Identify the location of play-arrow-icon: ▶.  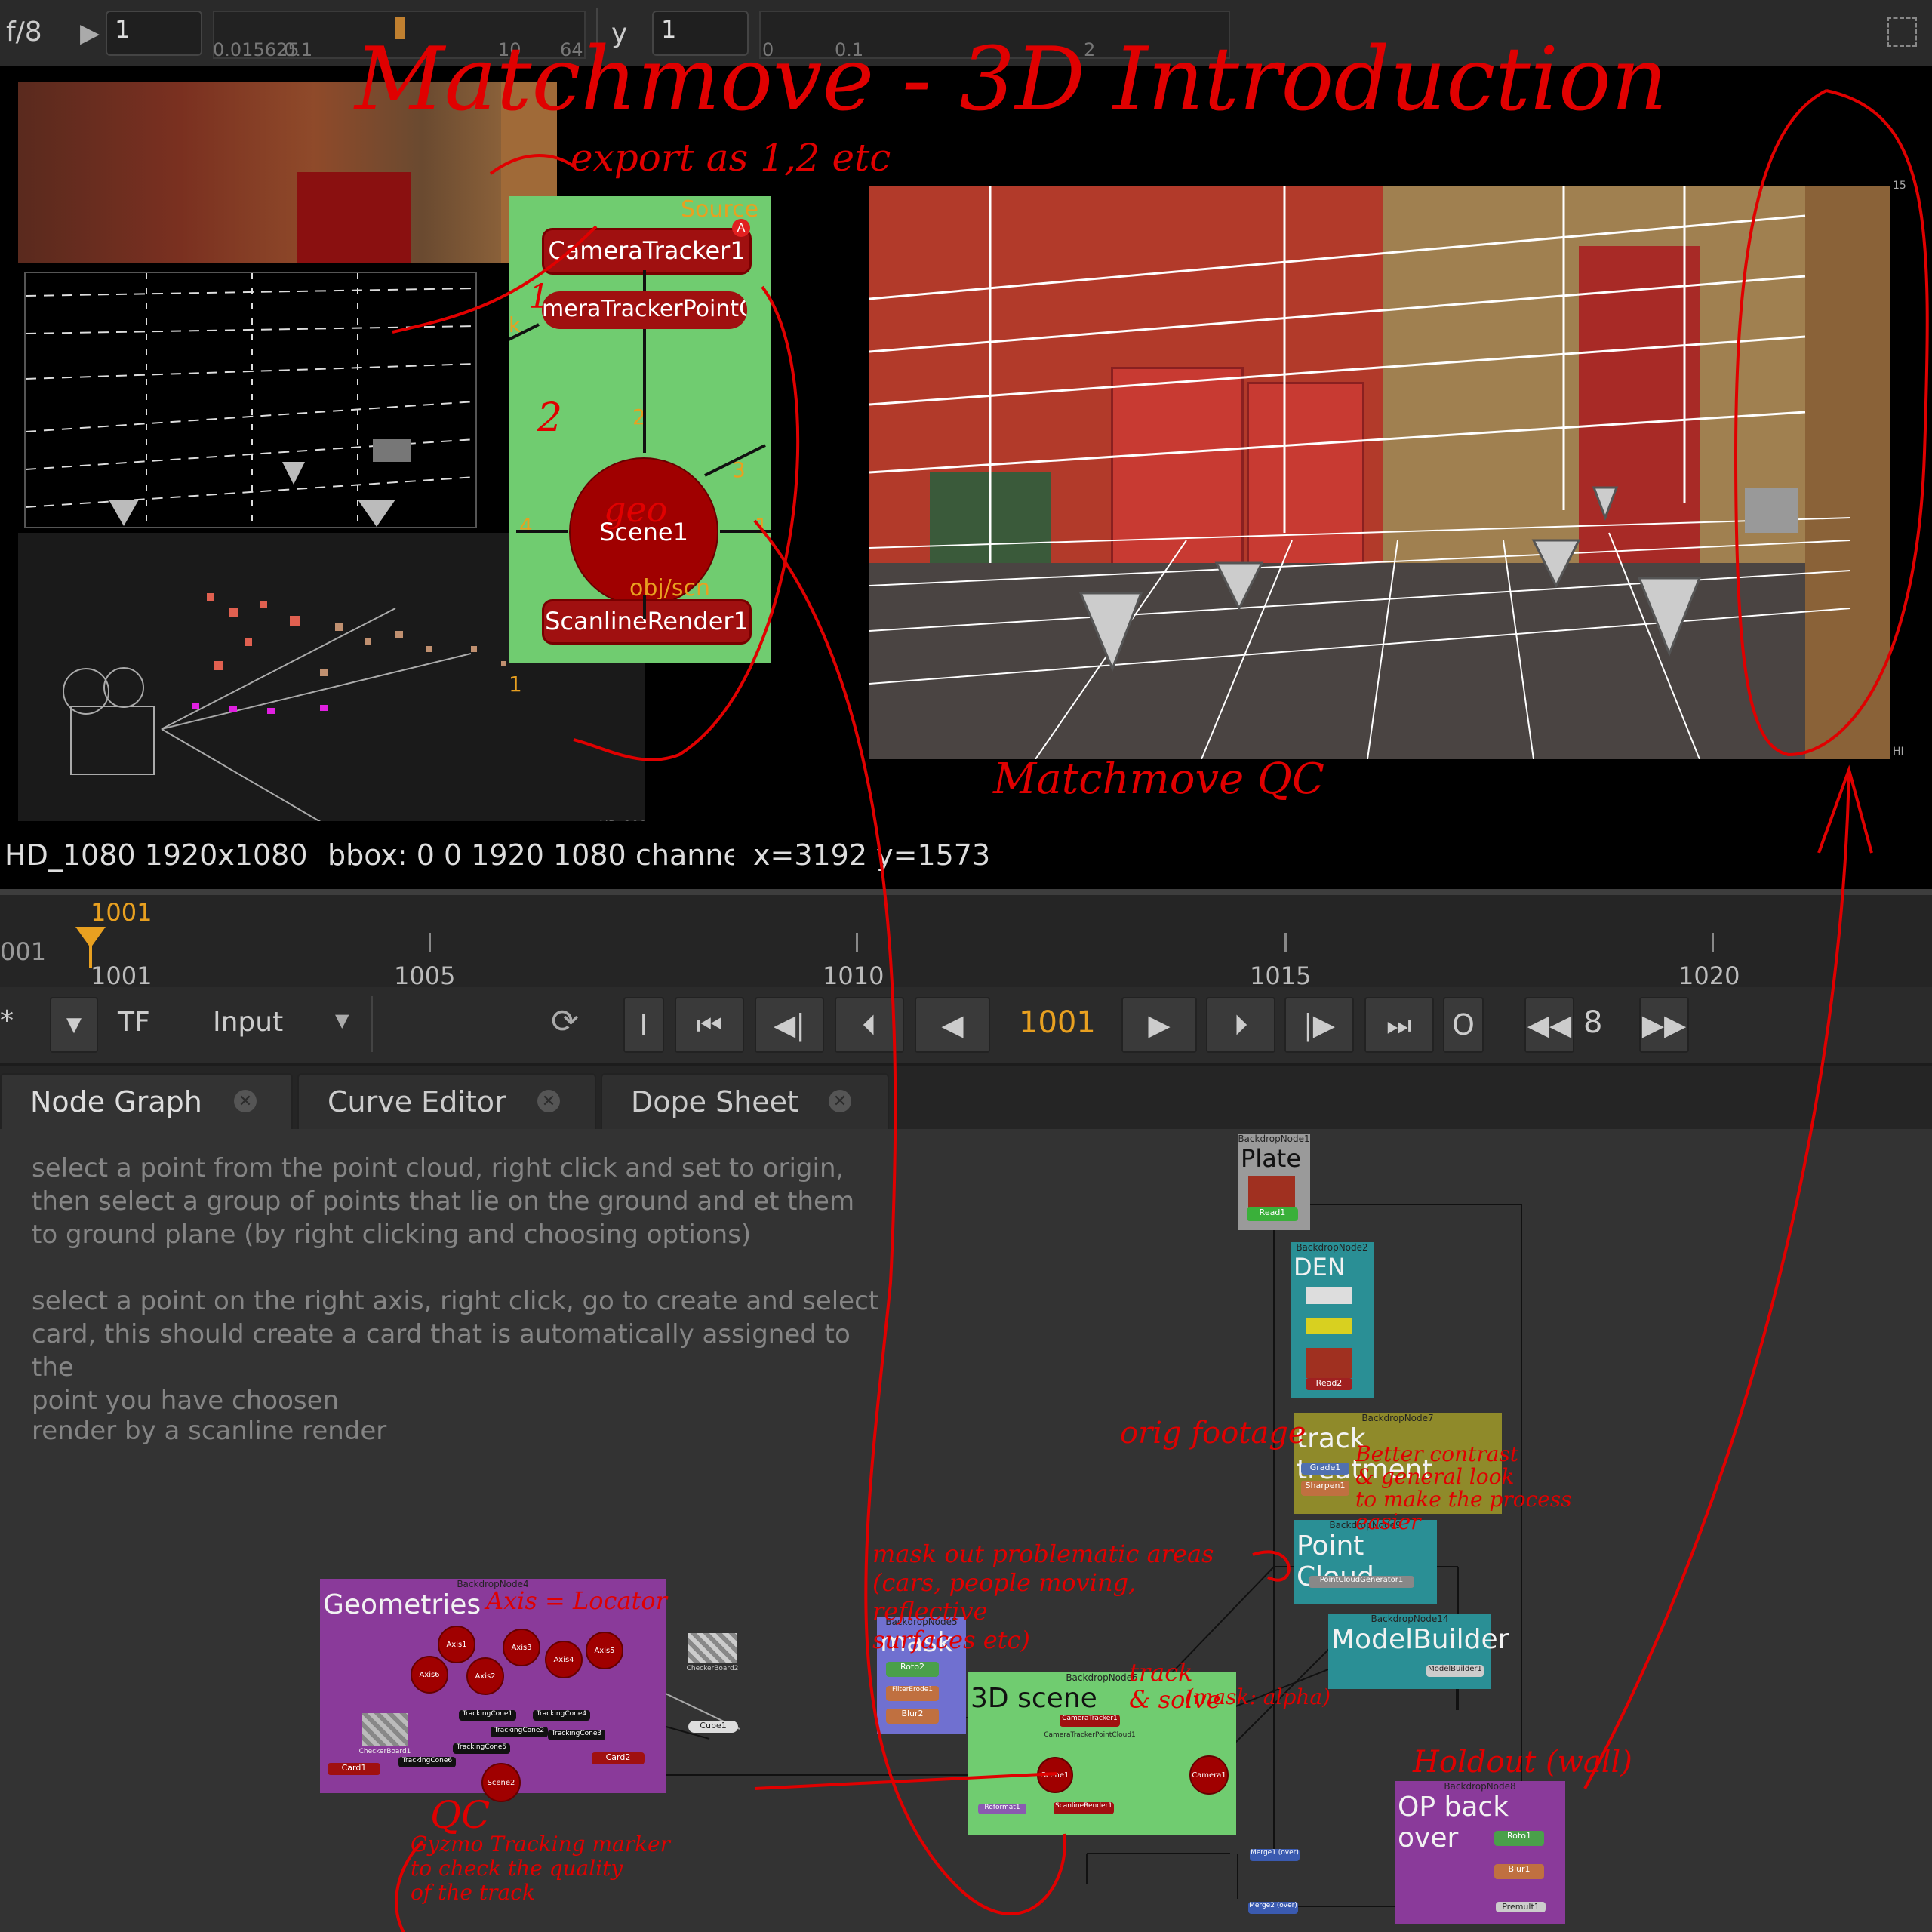
(90, 33).